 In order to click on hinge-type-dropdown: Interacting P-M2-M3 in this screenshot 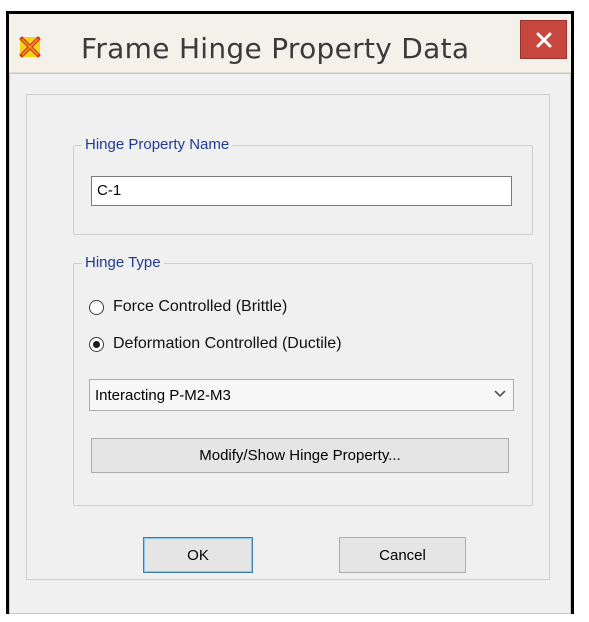, I will do `click(301, 395)`.